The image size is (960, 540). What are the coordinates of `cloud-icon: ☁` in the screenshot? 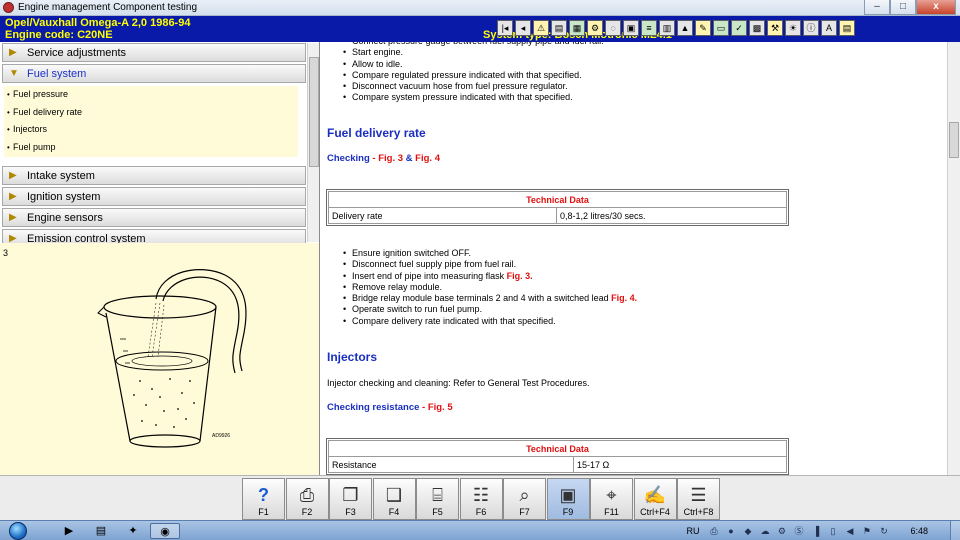 It's located at (764, 531).